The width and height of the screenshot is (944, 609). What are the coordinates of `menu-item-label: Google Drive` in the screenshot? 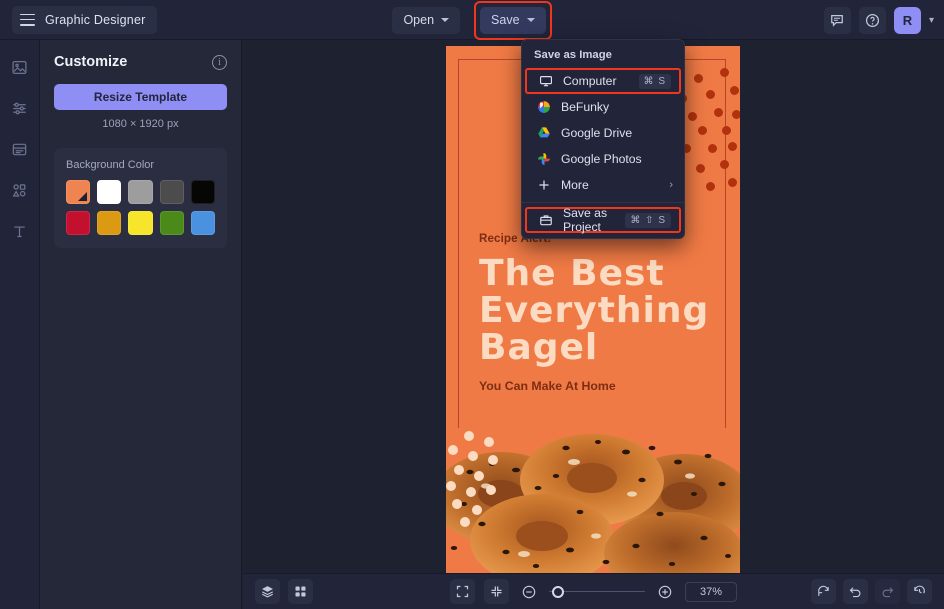 It's located at (597, 133).